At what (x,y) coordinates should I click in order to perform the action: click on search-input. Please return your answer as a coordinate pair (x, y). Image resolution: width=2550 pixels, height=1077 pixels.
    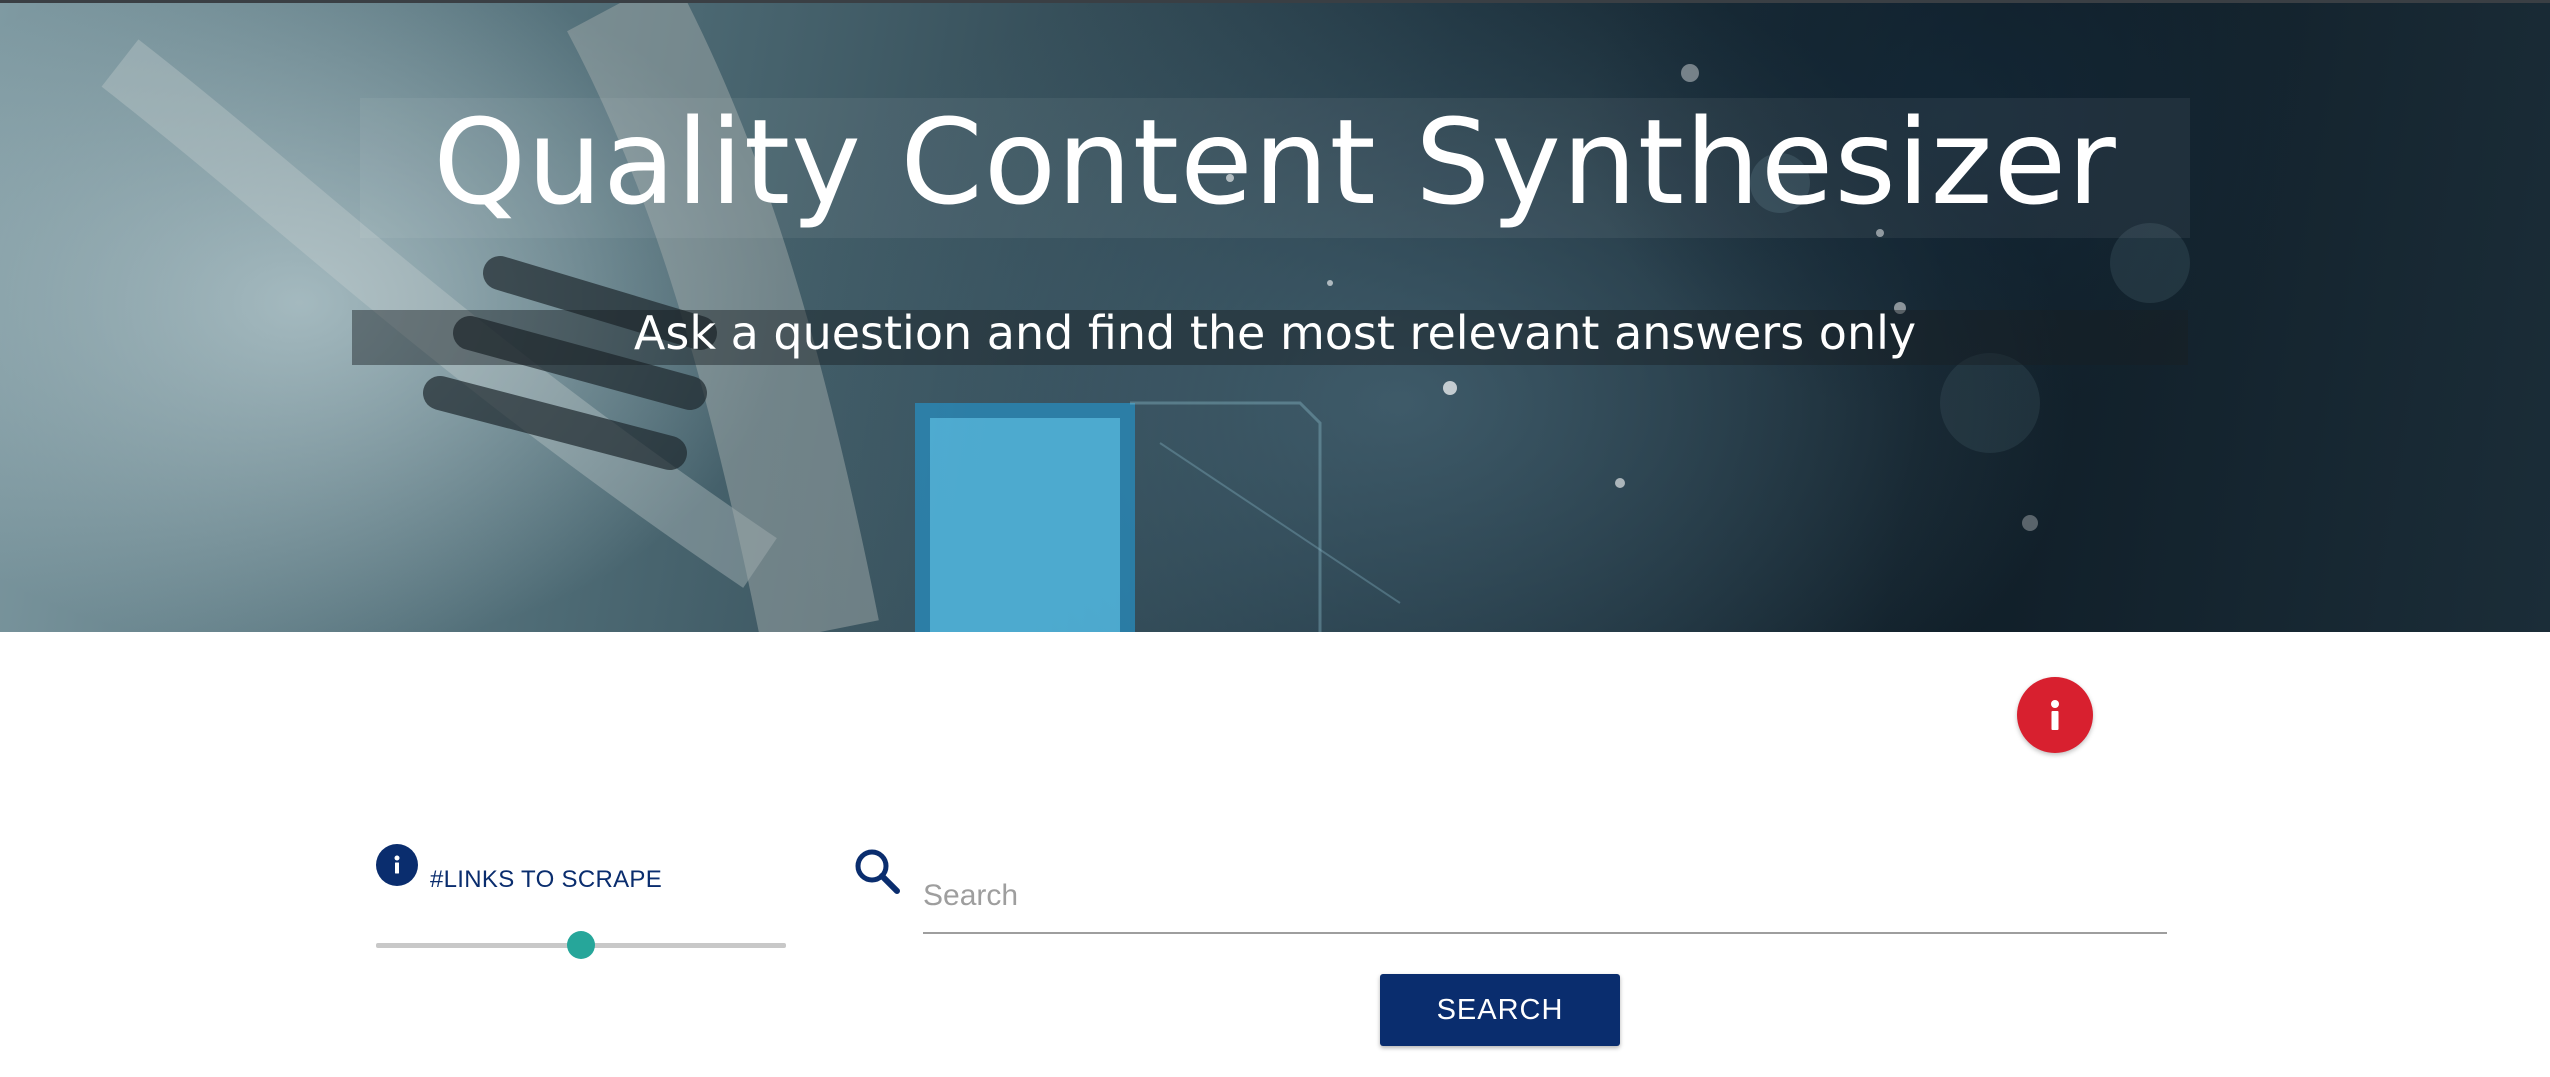
    Looking at the image, I should click on (1545, 897).